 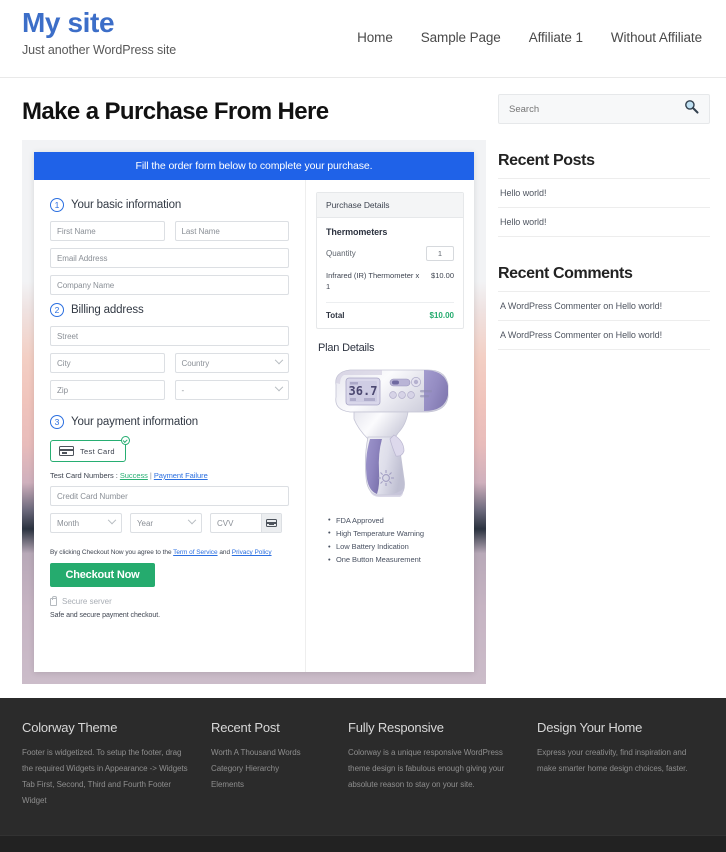 I want to click on selected-check-icon, so click(x=125, y=440).